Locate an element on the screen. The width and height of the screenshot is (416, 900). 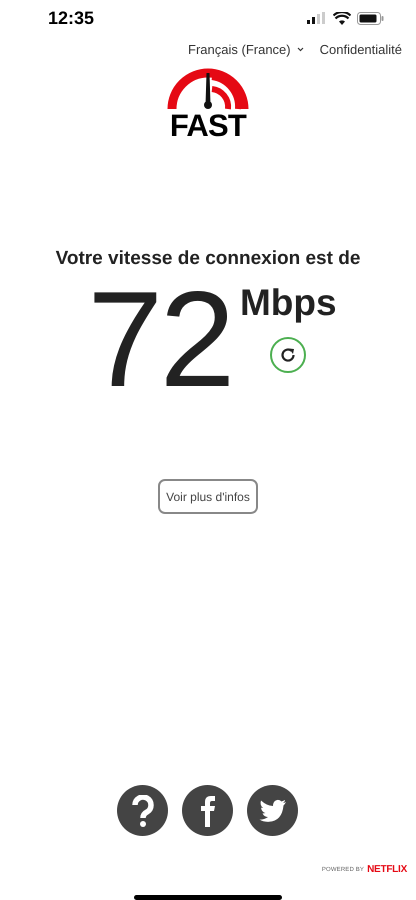
privacy-link: Confidentialité is located at coordinates (361, 50).